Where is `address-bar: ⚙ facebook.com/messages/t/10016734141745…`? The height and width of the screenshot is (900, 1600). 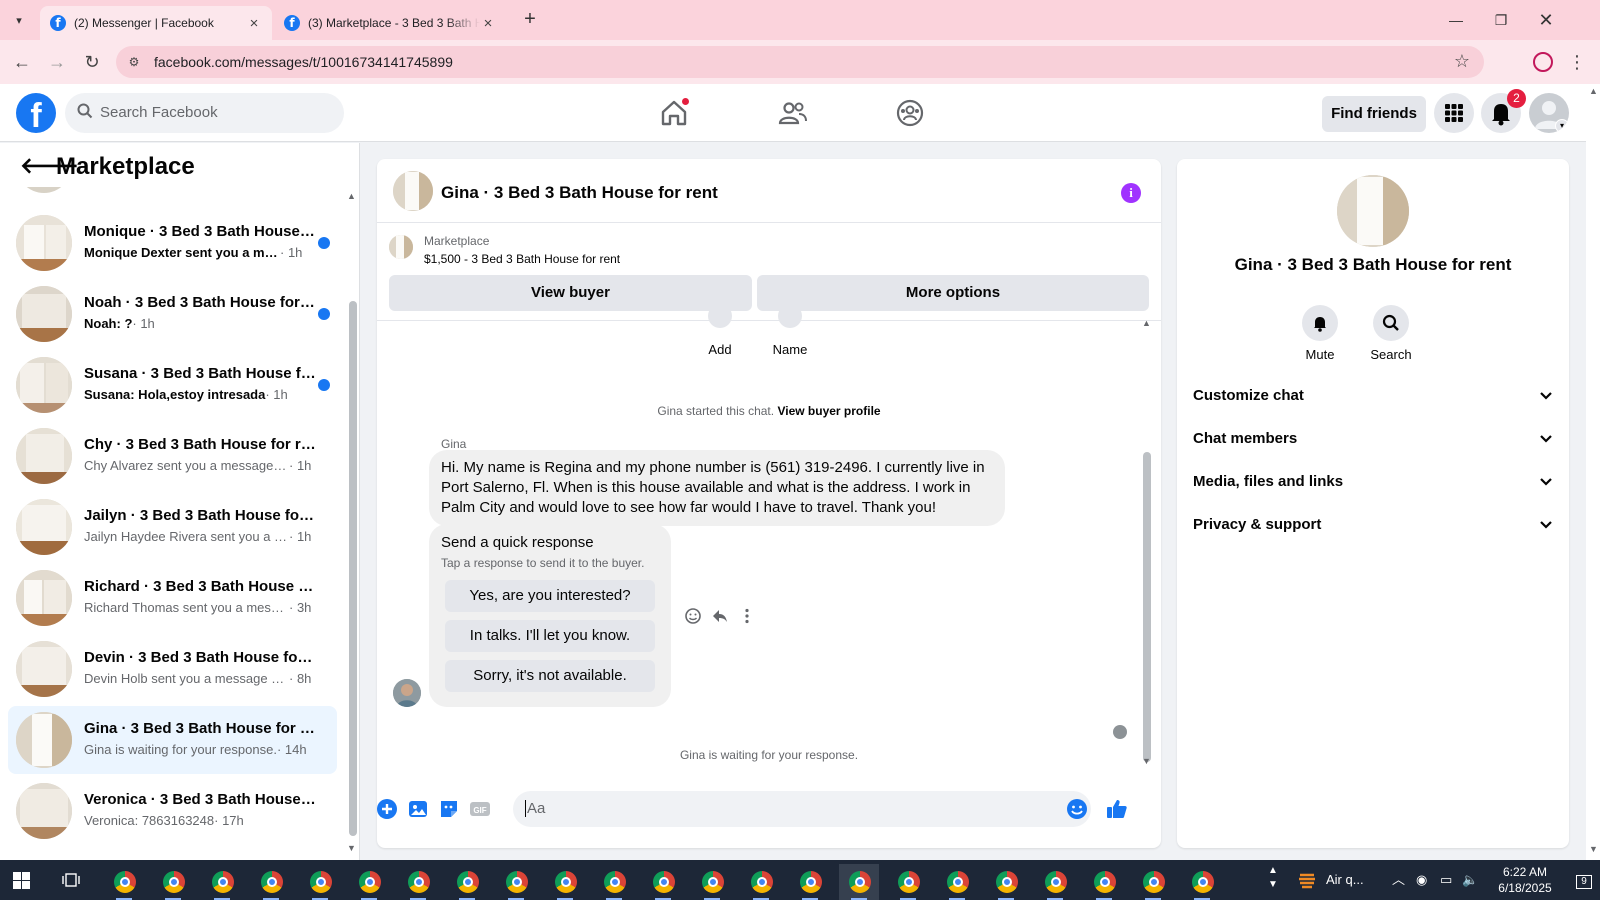
address-bar: ⚙ facebook.com/messages/t/10016734141745… is located at coordinates (800, 62).